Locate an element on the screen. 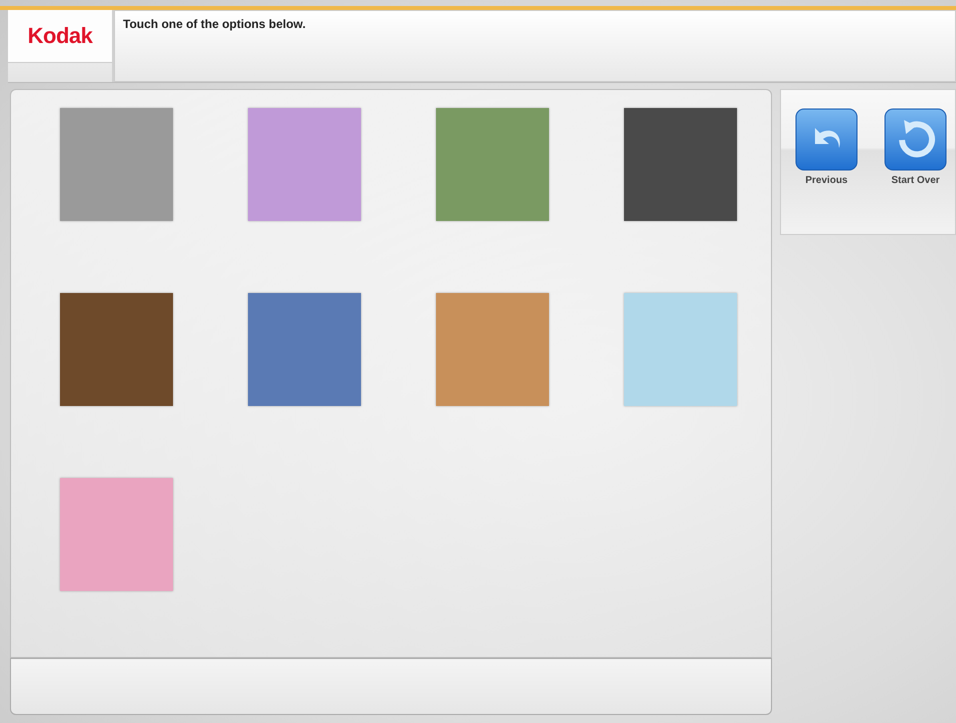  nav-button: Start Over is located at coordinates (915, 171).